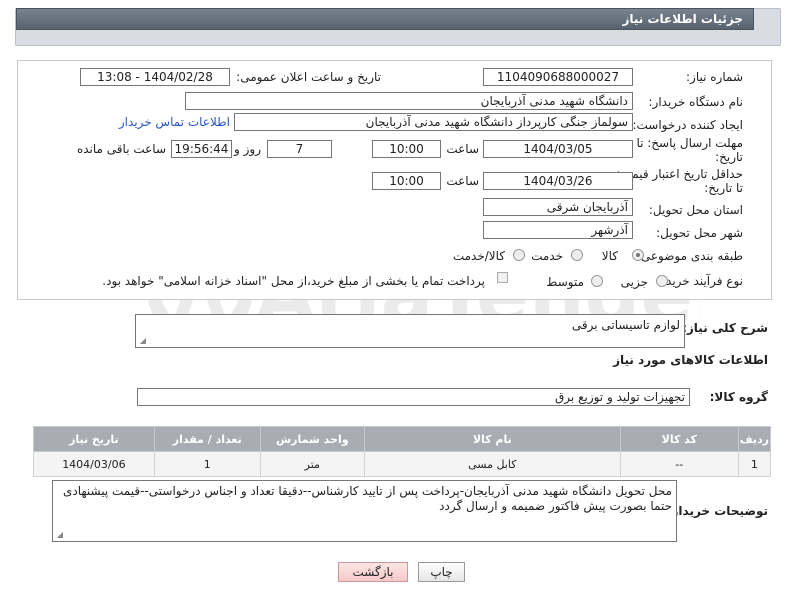  What do you see at coordinates (519, 255) in the screenshot?
I see `category-goods-service-radio` at bounding box center [519, 255].